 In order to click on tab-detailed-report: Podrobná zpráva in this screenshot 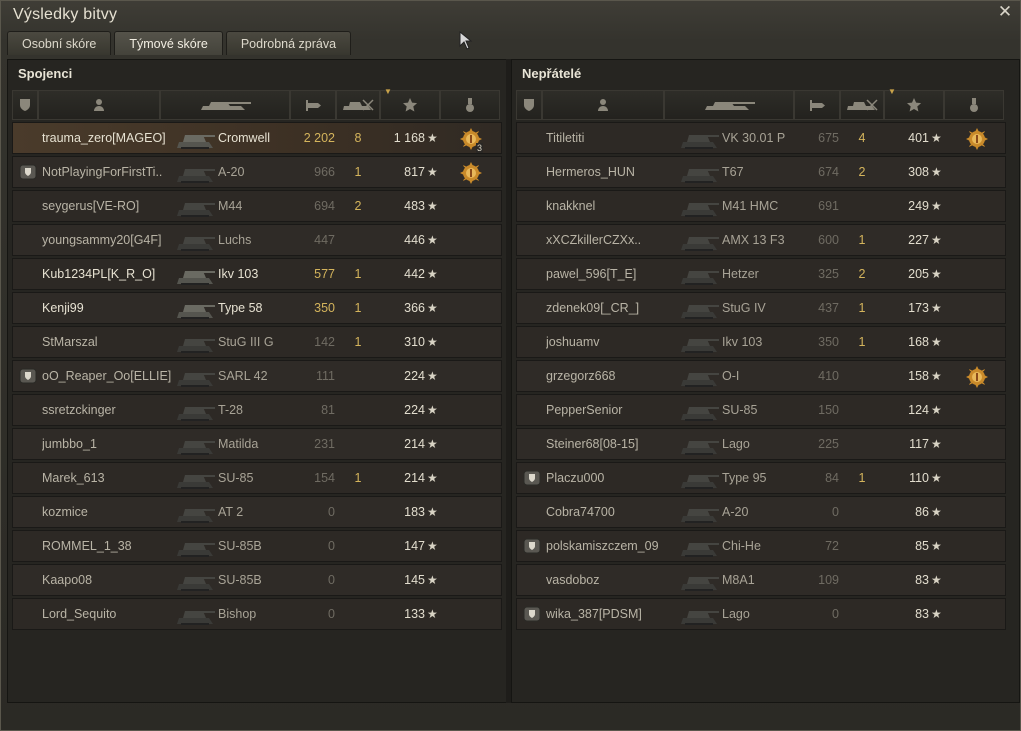, I will do `click(288, 43)`.